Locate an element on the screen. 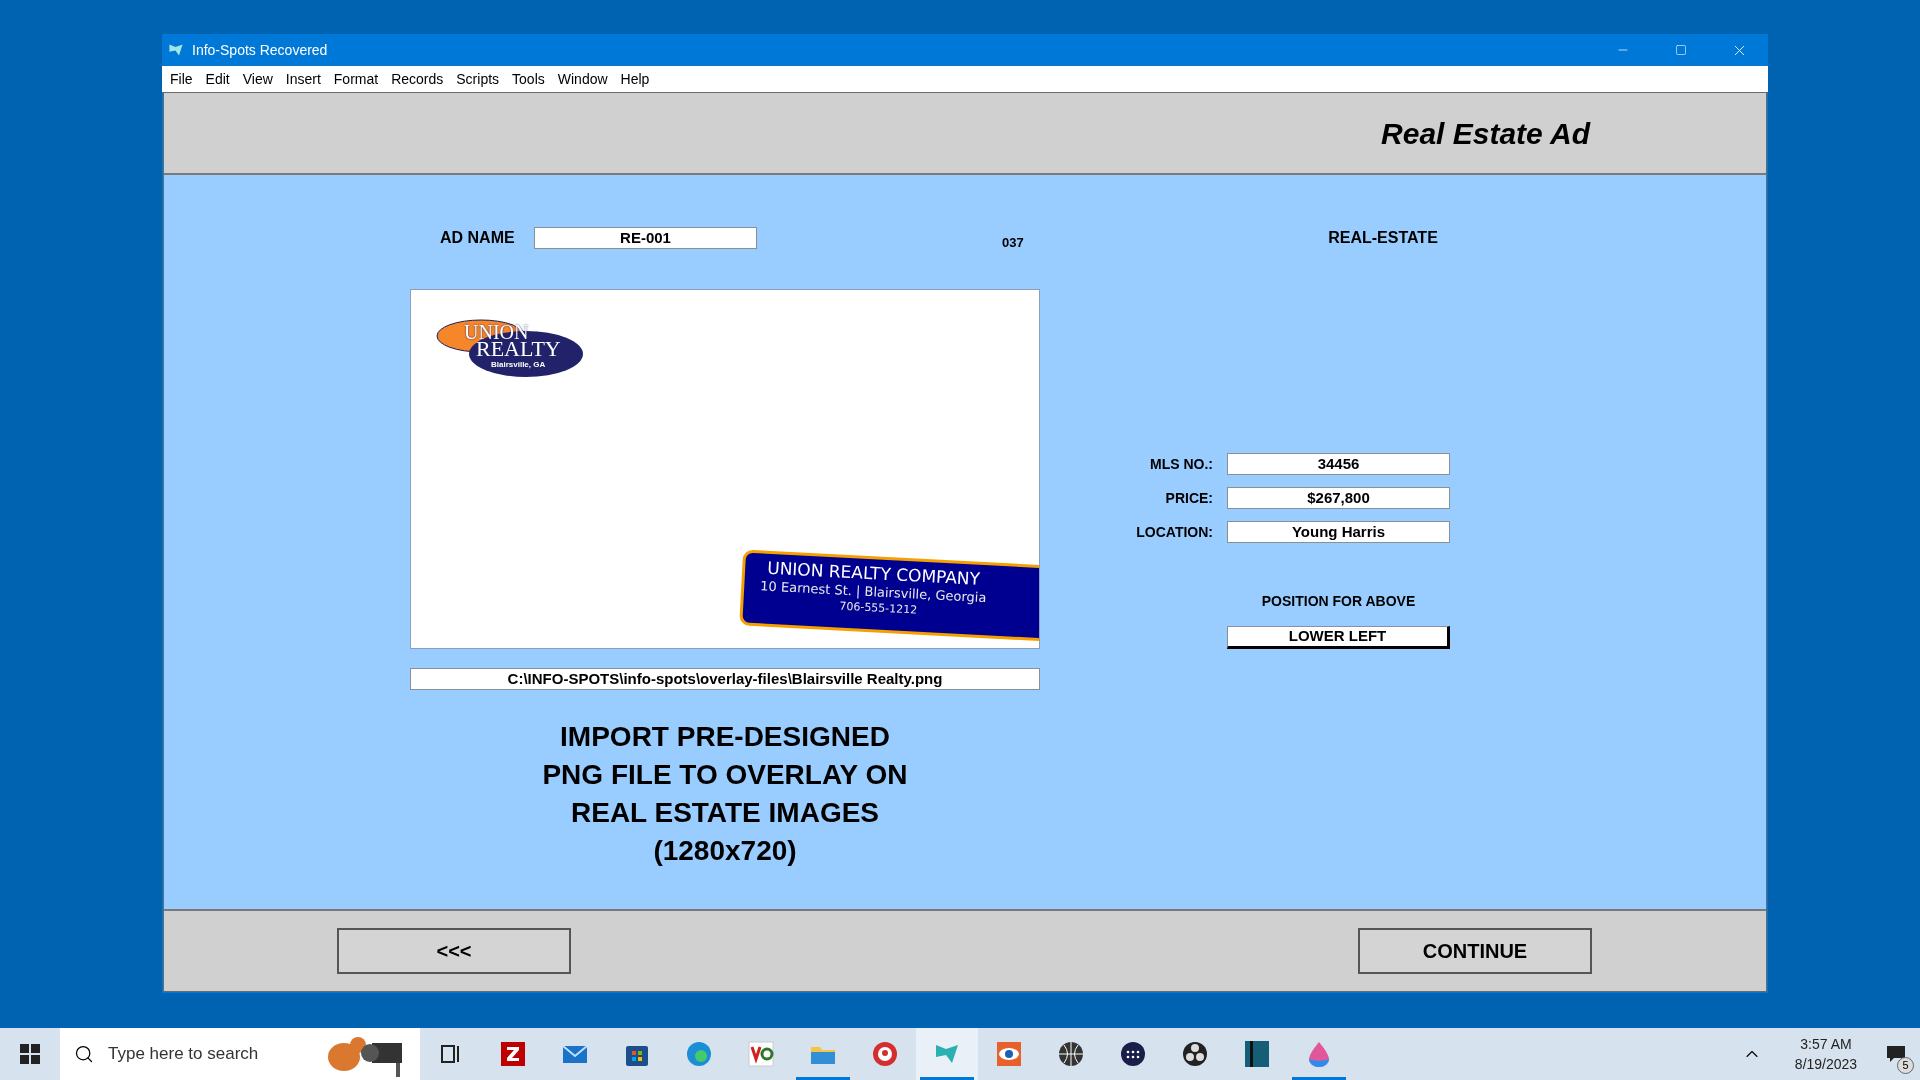  instruction-text: REAL ESTATE IMAGES is located at coordinates (725, 813).